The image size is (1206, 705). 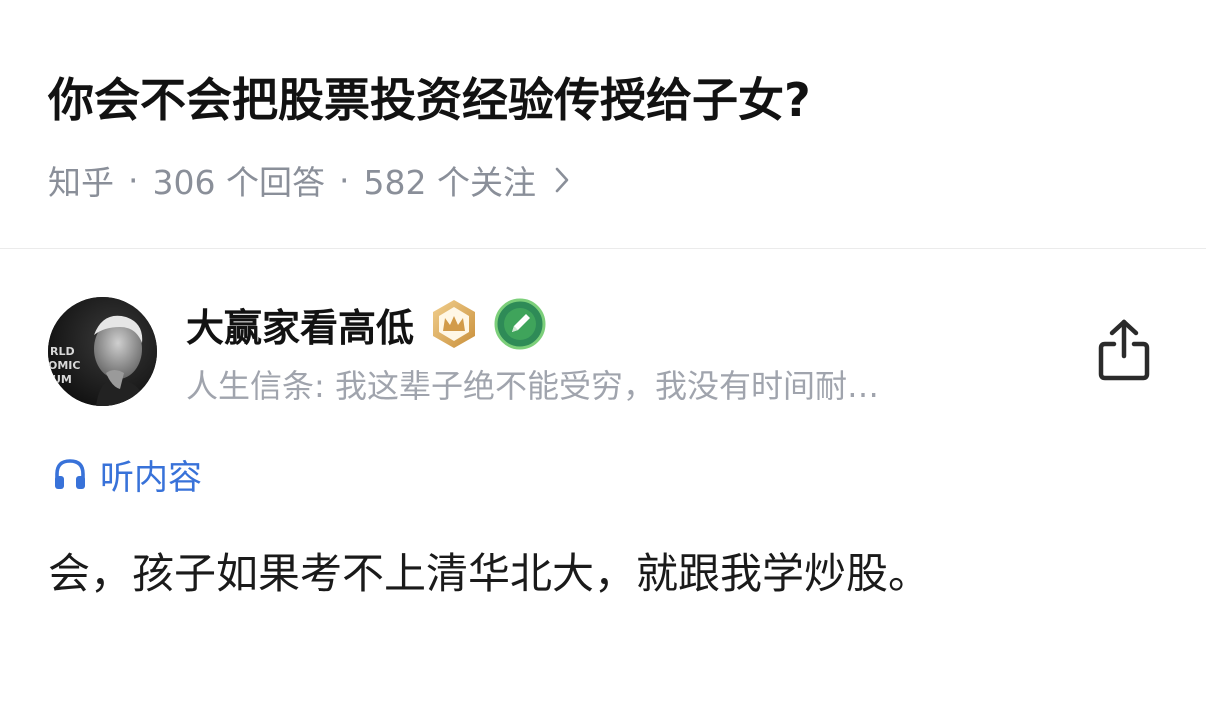 What do you see at coordinates (454, 324) in the screenshot?
I see `crown-badge-icon` at bounding box center [454, 324].